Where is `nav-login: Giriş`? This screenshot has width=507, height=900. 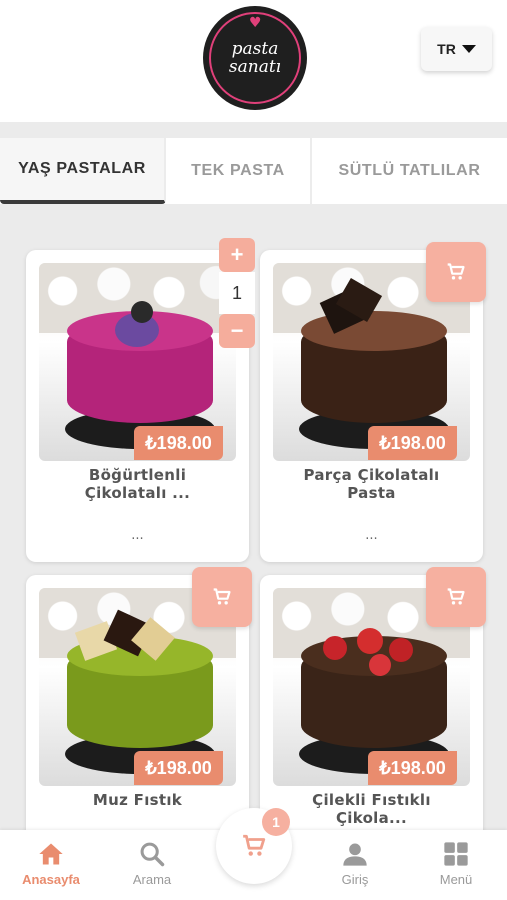
nav-login: Giriş is located at coordinates (355, 865).